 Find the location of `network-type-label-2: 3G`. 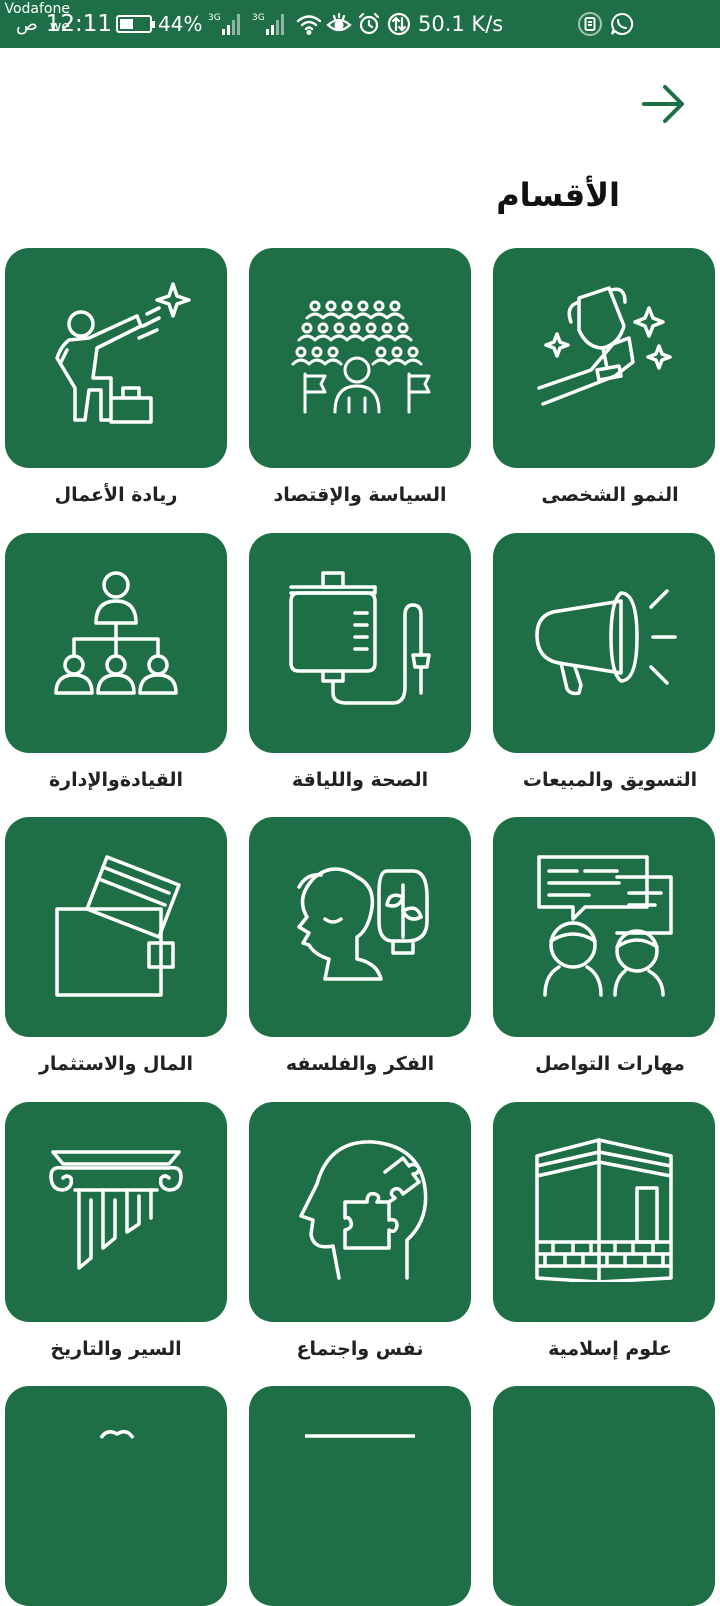

network-type-label-2: 3G is located at coordinates (258, 18).